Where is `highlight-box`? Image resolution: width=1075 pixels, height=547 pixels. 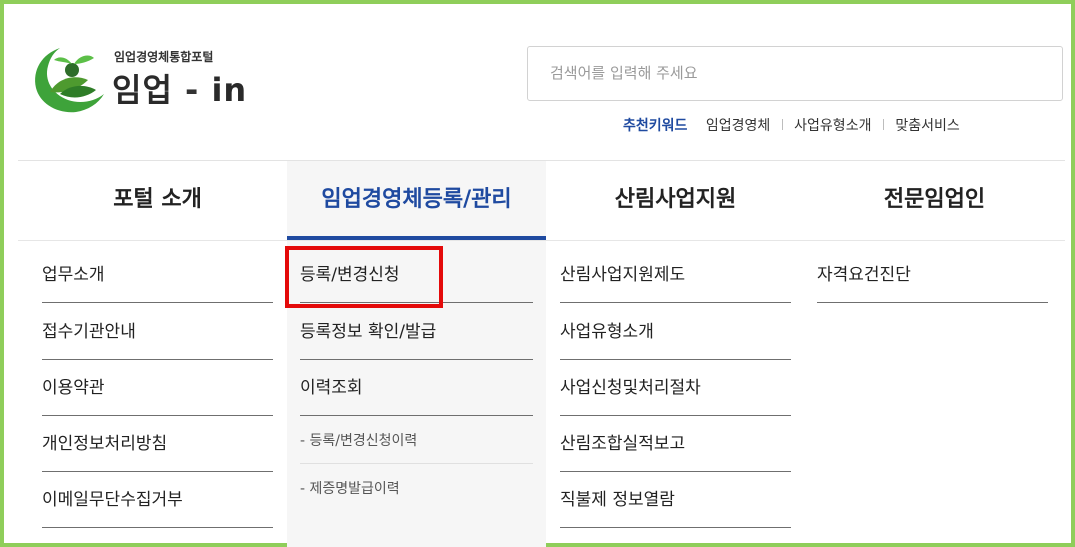 highlight-box is located at coordinates (364, 277).